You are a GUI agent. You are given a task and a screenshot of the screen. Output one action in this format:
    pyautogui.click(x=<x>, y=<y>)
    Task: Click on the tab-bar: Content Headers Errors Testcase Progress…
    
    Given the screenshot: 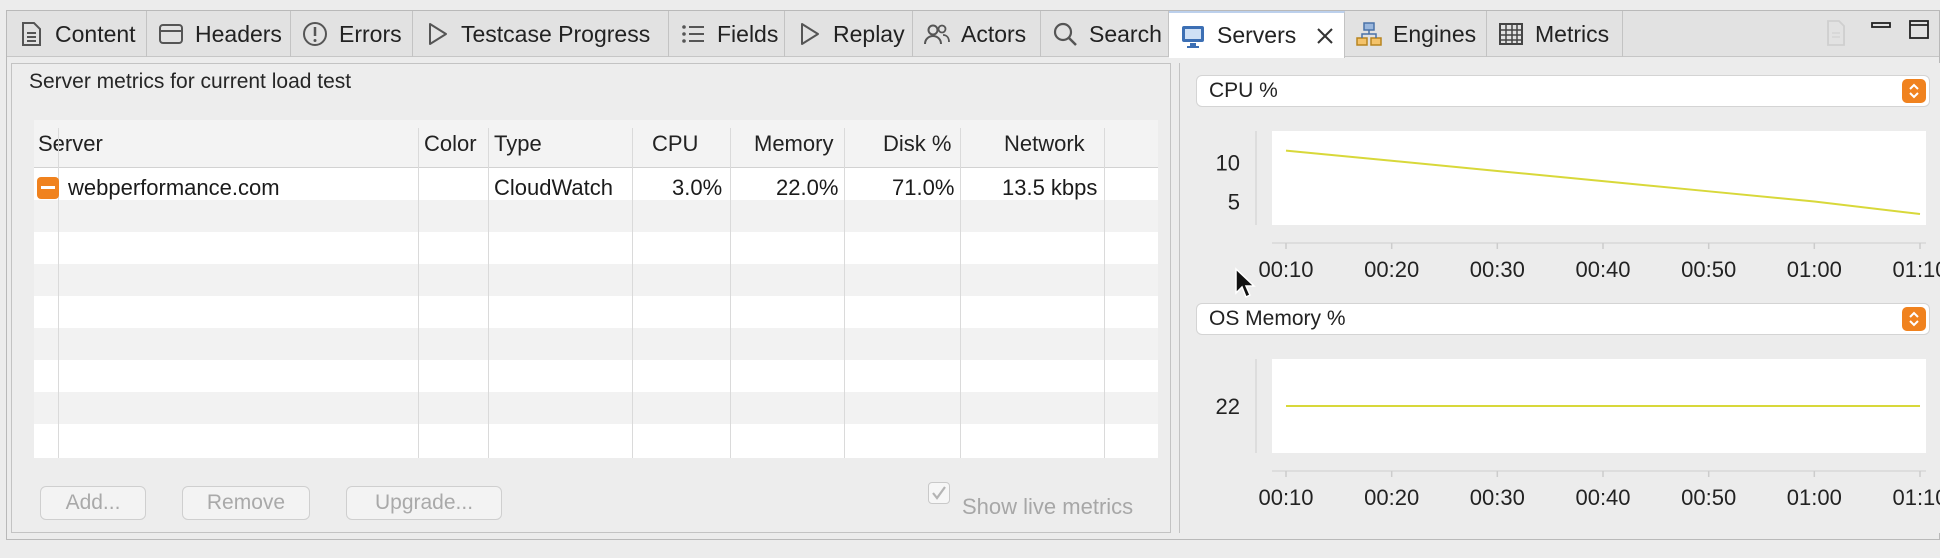 What is the action you would take?
    pyautogui.click(x=973, y=34)
    